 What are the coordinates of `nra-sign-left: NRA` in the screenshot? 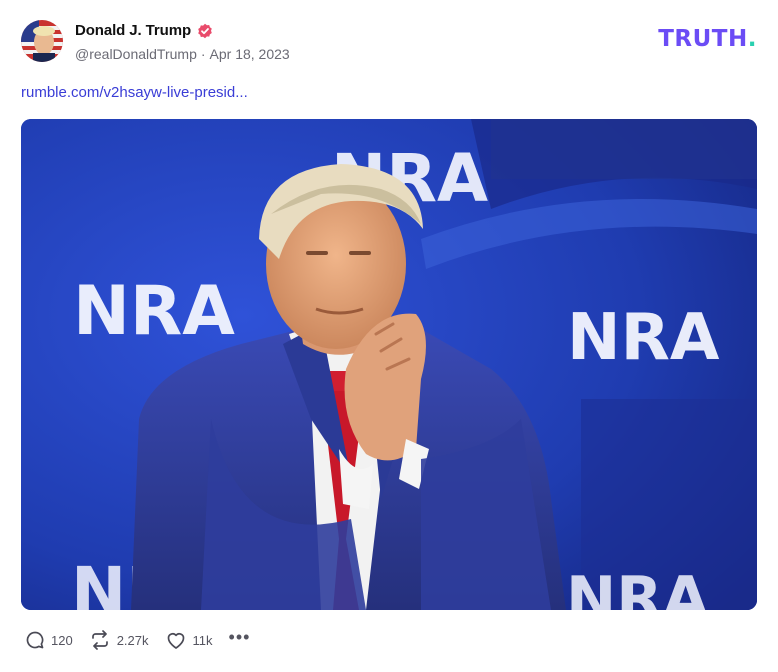 It's located at (154, 311).